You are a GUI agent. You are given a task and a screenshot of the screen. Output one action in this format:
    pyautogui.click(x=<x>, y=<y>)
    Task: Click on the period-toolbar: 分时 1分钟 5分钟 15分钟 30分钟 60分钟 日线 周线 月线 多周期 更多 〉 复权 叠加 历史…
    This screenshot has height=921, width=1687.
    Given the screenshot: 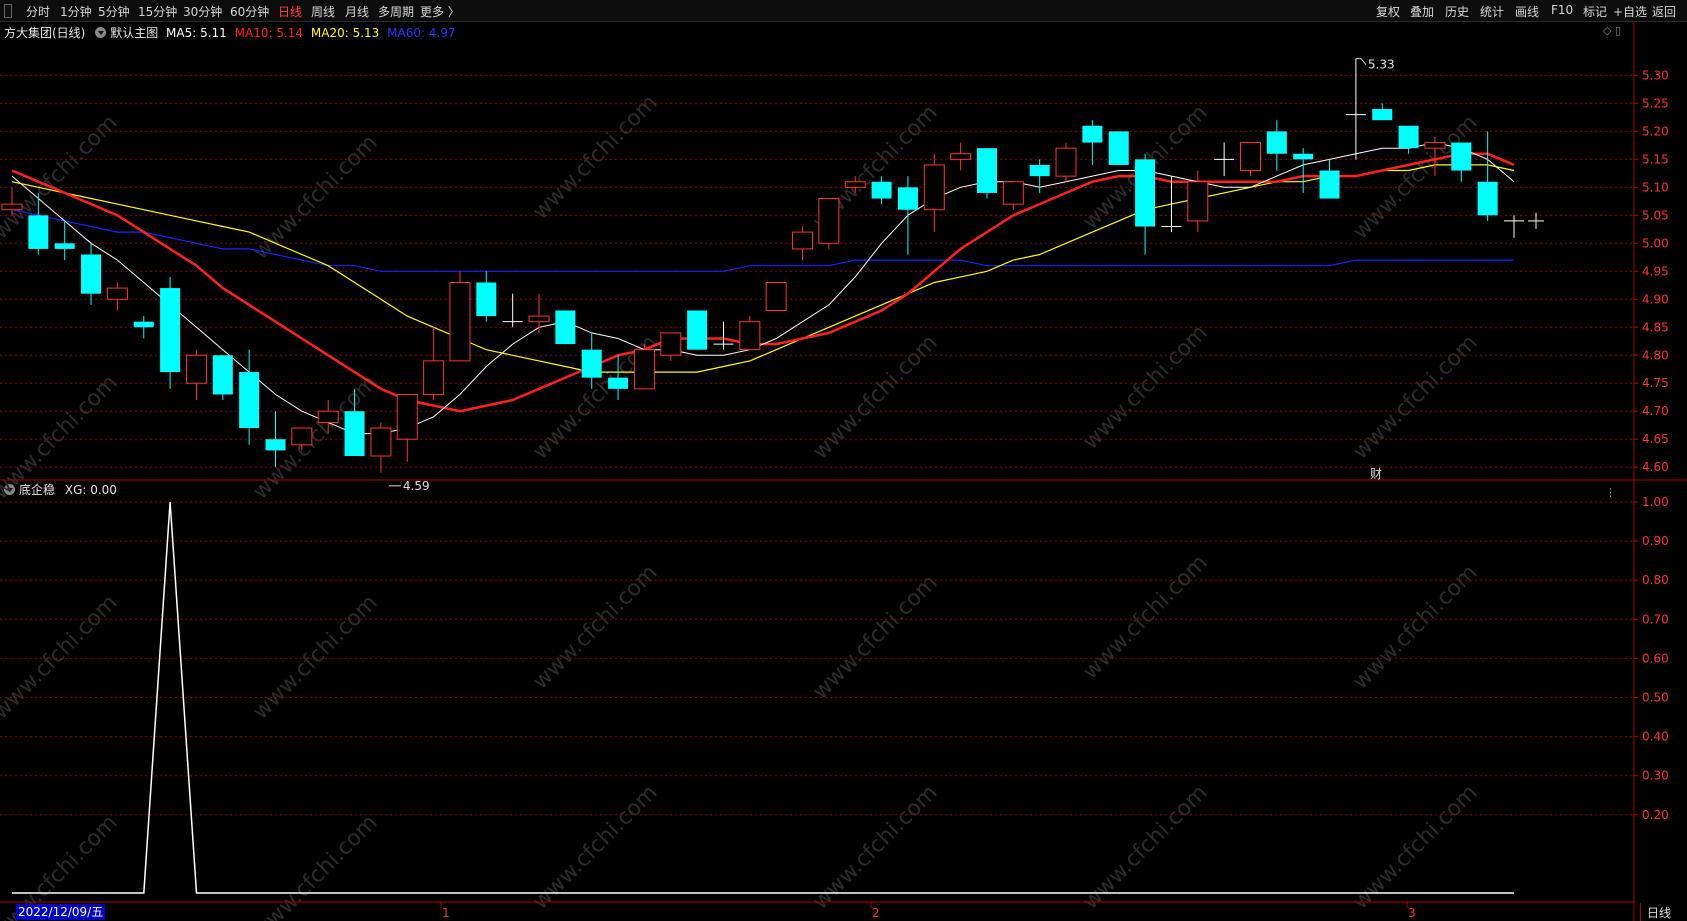 What is the action you would take?
    pyautogui.click(x=843, y=11)
    